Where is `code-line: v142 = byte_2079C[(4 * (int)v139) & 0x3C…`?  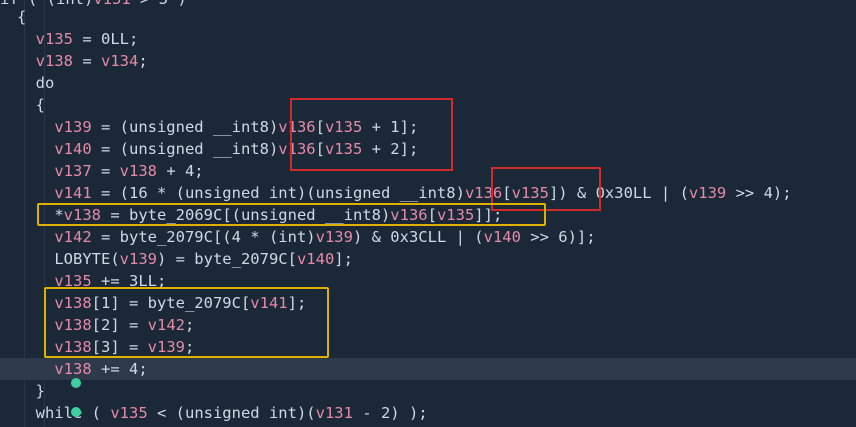 code-line: v142 = byte_2079C[(4 * (int)v139) & 0x3C… is located at coordinates (436, 237).